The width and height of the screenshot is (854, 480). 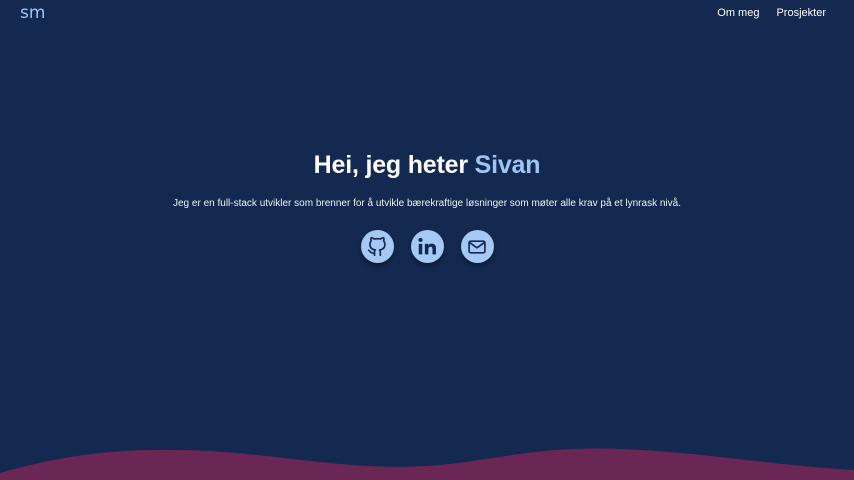 What do you see at coordinates (394, 165) in the screenshot?
I see `hero-title-prefix: Hei, jeg heter` at bounding box center [394, 165].